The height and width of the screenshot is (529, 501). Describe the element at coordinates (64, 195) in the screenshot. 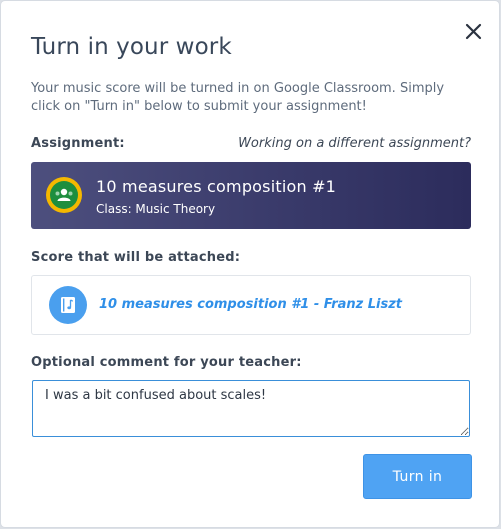

I see `google-classroom-icon` at that location.